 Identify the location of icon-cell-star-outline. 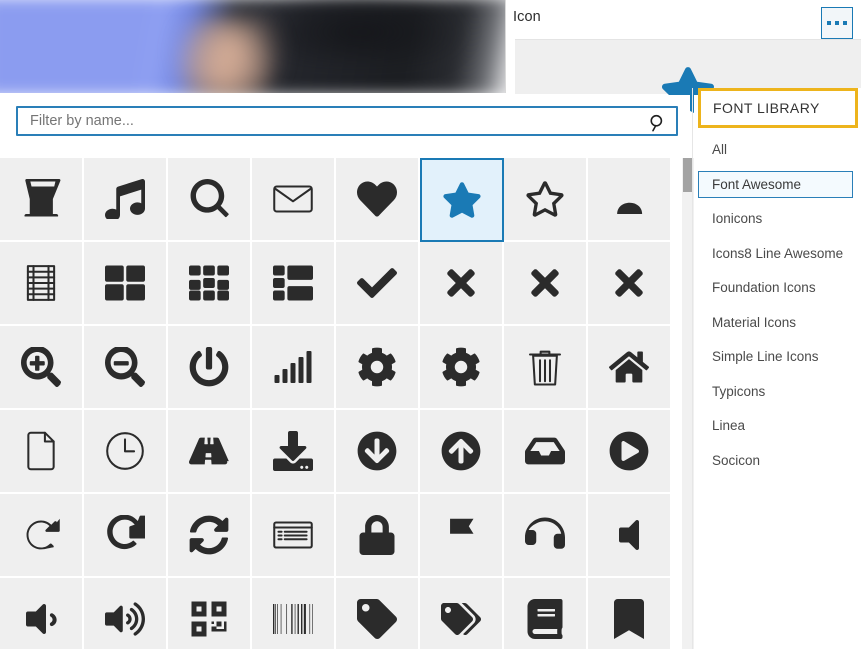
(546, 200).